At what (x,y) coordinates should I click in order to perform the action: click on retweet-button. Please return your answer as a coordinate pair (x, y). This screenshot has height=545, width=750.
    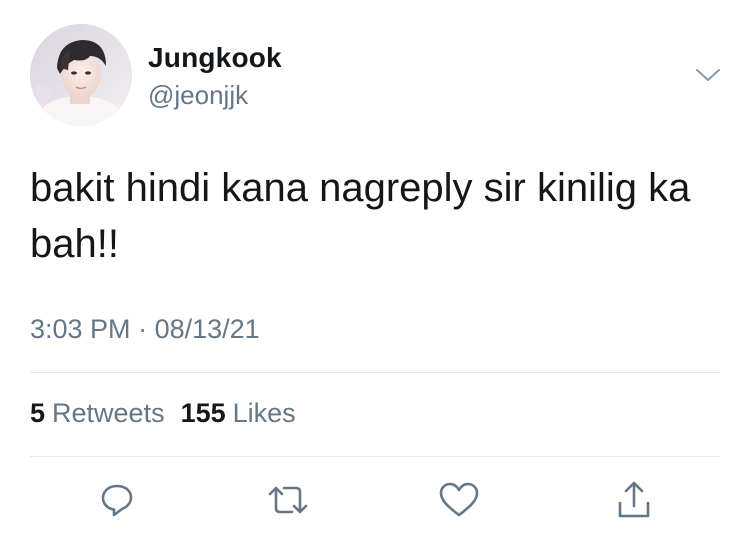
    Looking at the image, I should click on (288, 500).